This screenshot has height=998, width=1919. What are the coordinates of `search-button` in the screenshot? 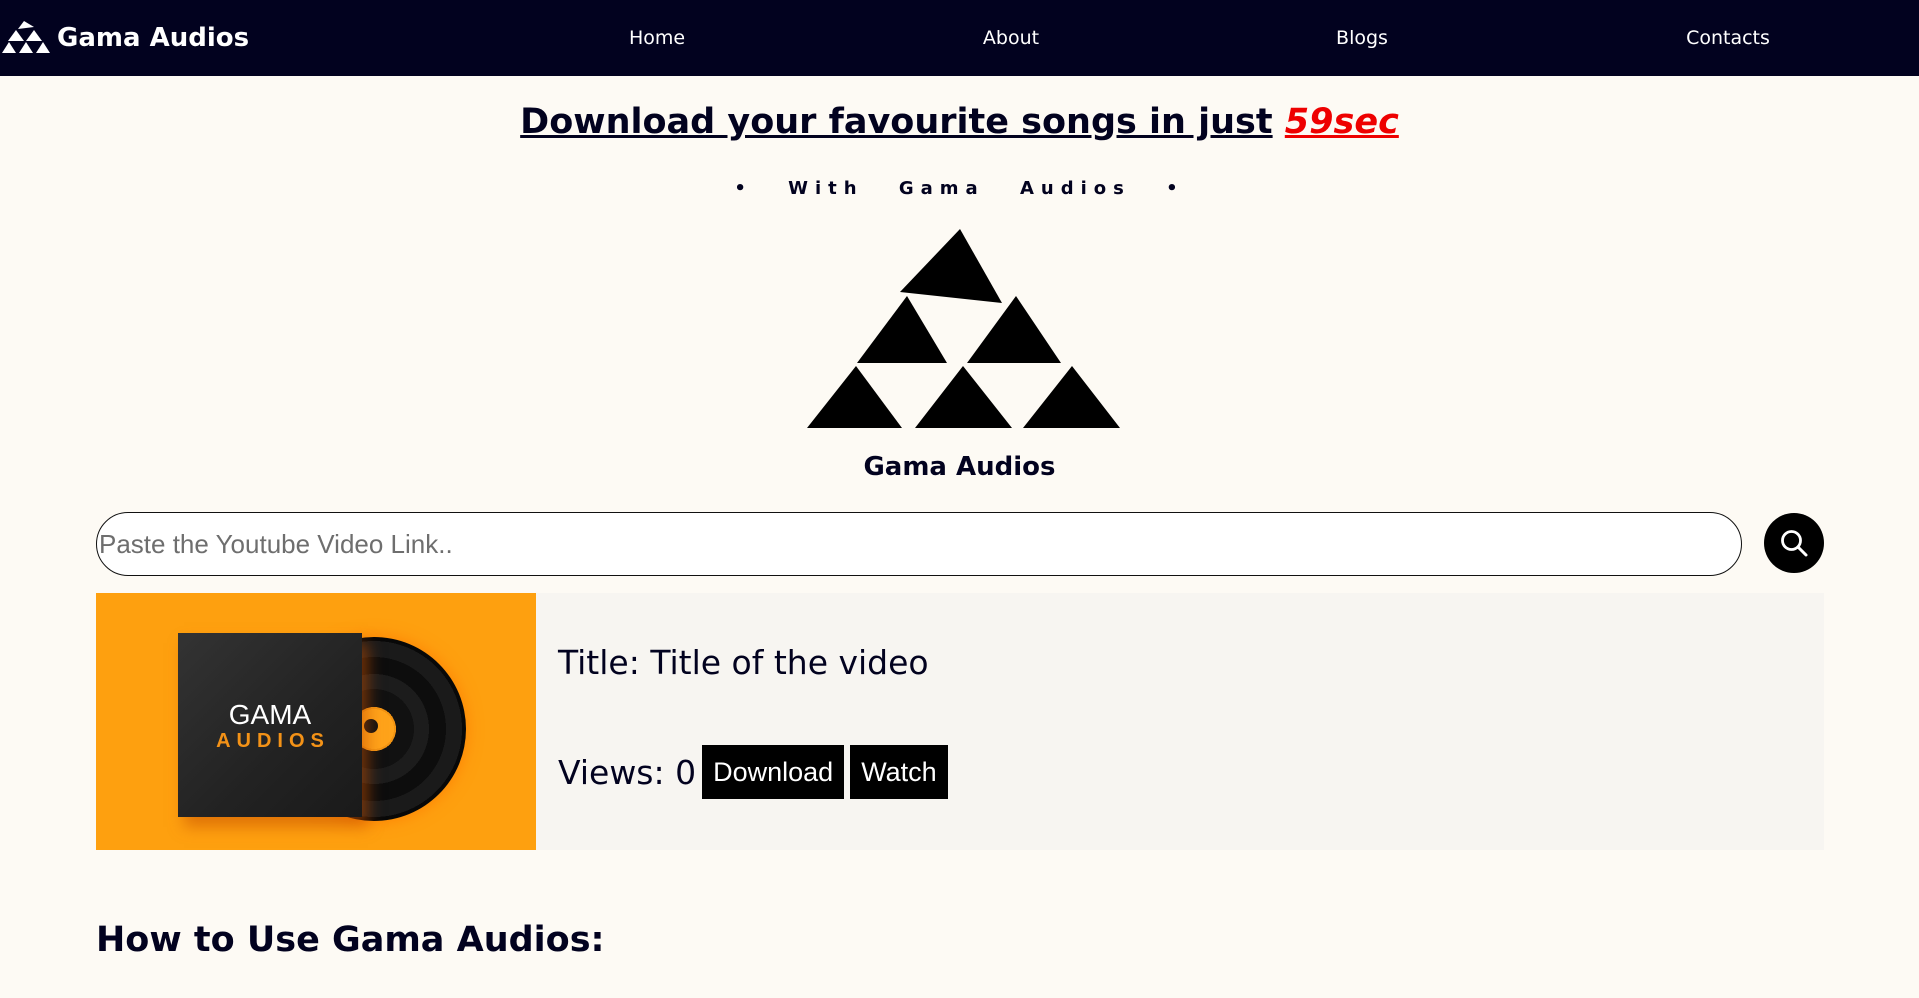 It's located at (1794, 543).